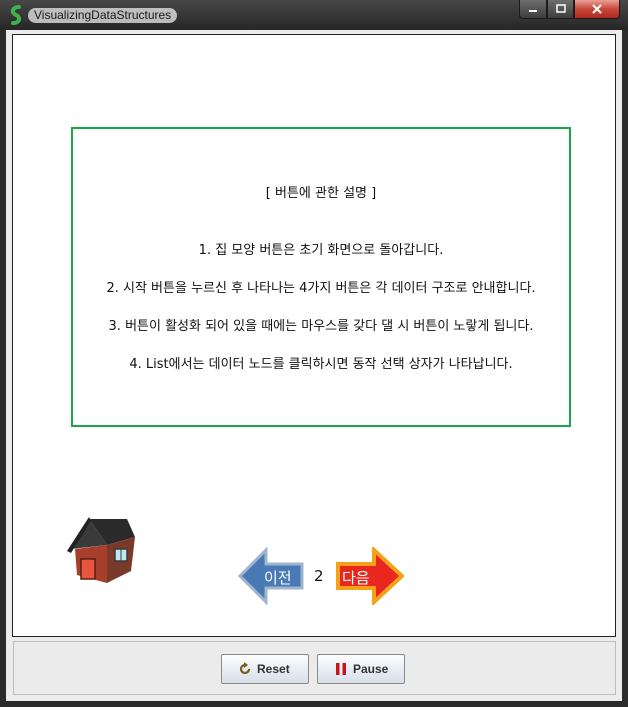 The height and width of the screenshot is (707, 628). I want to click on home-button, so click(101, 550).